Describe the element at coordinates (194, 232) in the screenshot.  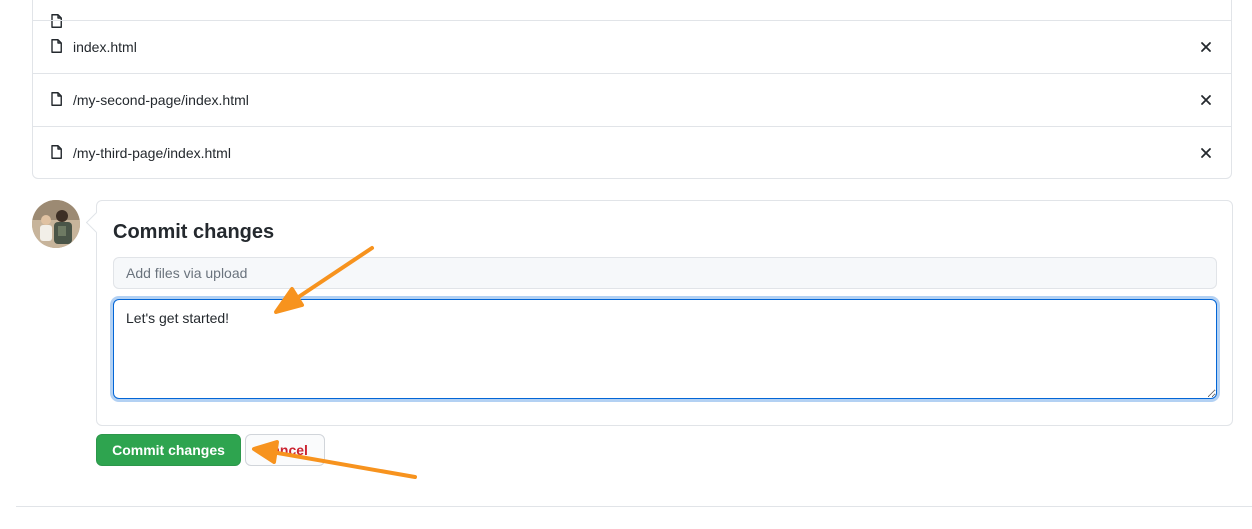
I see `commit-title: Commit changes` at that location.